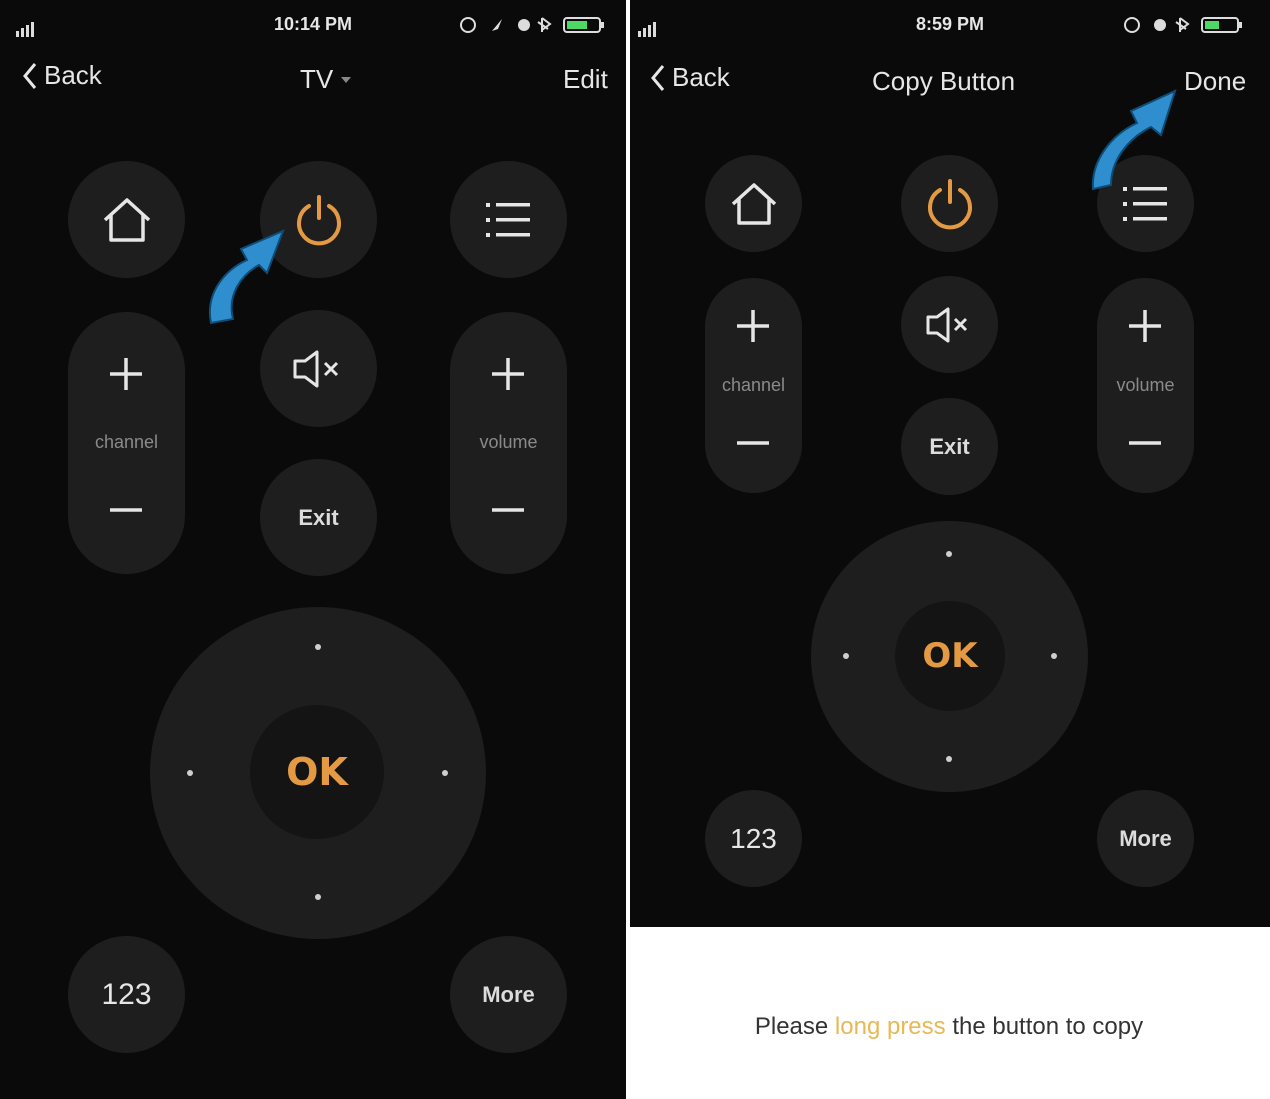 The width and height of the screenshot is (1270, 1099). Describe the element at coordinates (313, 24) in the screenshot. I see `status-bar: 10:14 PM` at that location.